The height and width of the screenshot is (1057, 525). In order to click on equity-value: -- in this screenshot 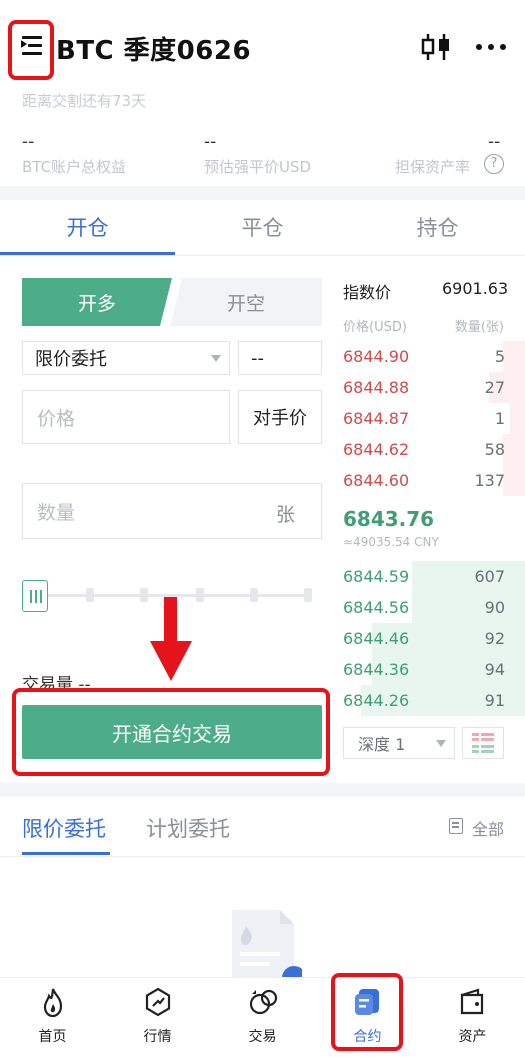, I will do `click(28, 142)`.